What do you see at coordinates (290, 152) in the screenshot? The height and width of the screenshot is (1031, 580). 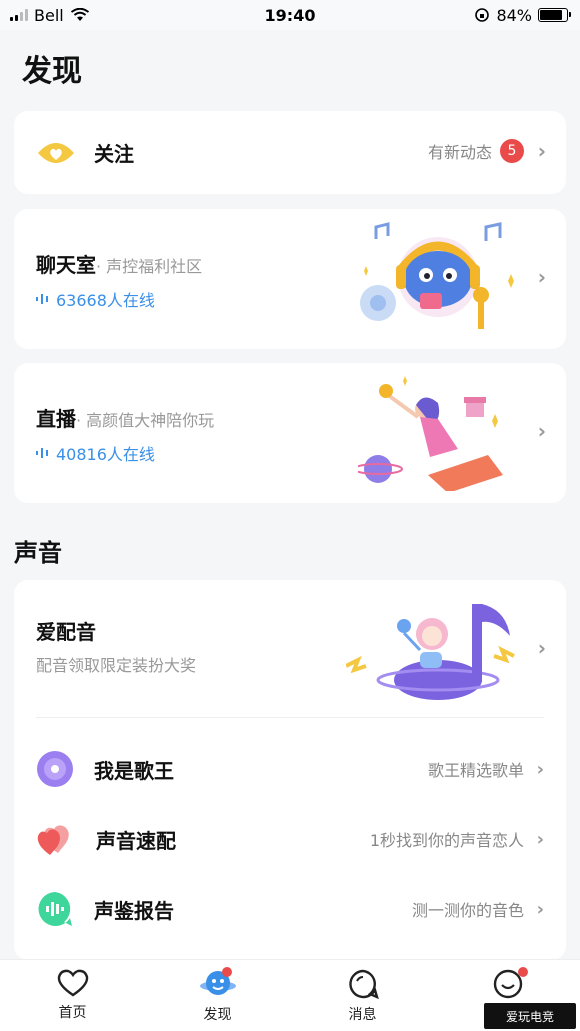 I see `follow-card: 关注 有新动态 5 ›` at bounding box center [290, 152].